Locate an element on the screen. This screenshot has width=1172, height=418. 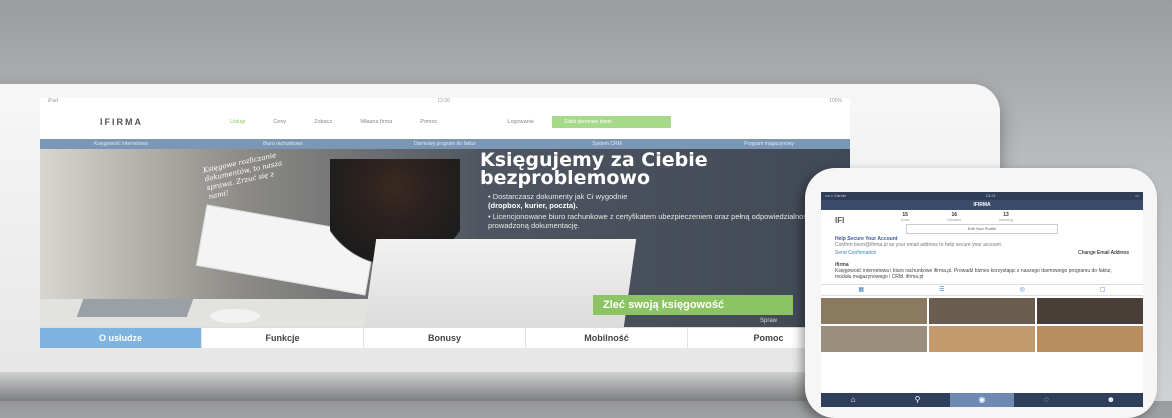
subnav-item: System CRM is located at coordinates (607, 144).